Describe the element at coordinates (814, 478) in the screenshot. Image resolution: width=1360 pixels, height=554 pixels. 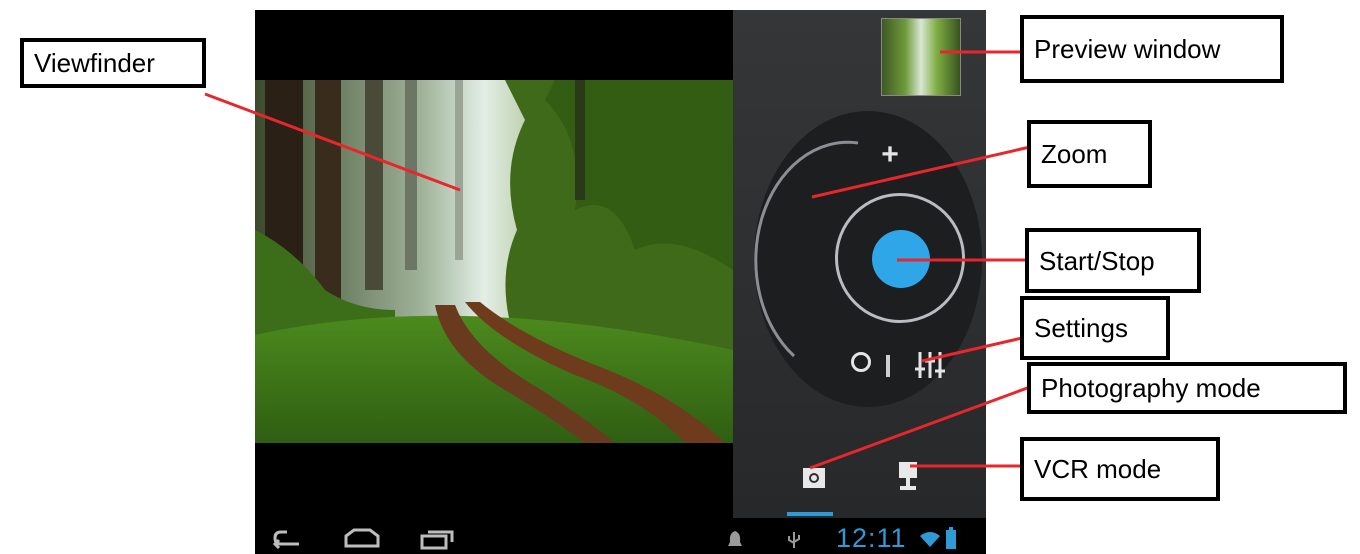
I see `camera-icon` at that location.